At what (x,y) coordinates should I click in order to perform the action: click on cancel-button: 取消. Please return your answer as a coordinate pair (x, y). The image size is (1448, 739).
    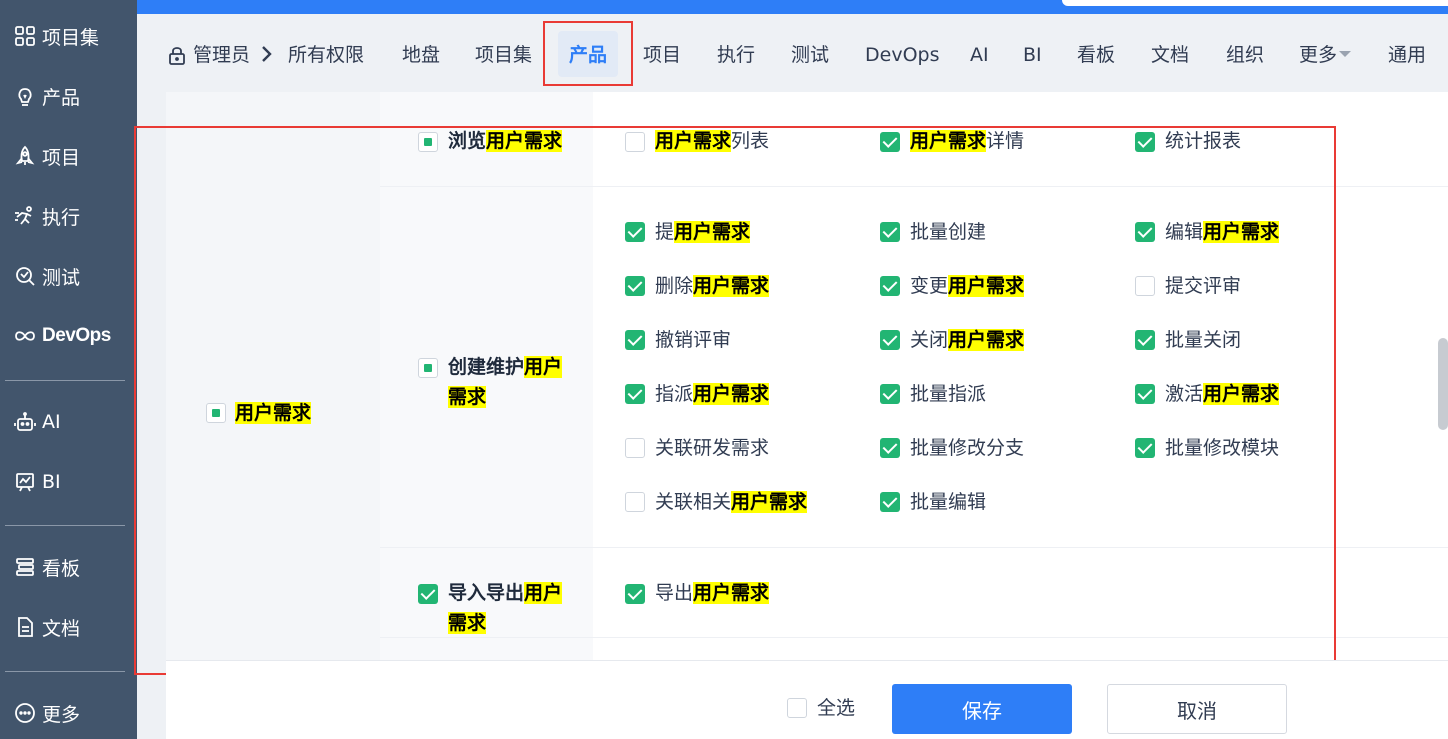
    Looking at the image, I should click on (1197, 709).